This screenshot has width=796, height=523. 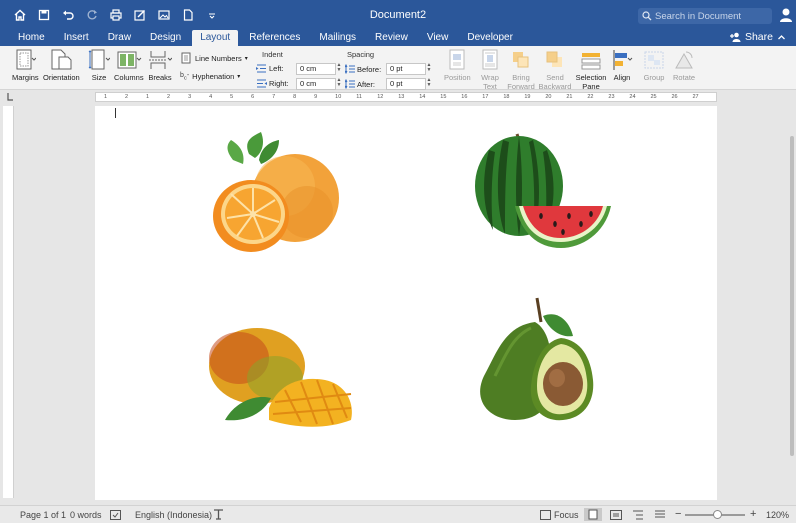 I want to click on tab-draw: Draw, so click(x=119, y=38).